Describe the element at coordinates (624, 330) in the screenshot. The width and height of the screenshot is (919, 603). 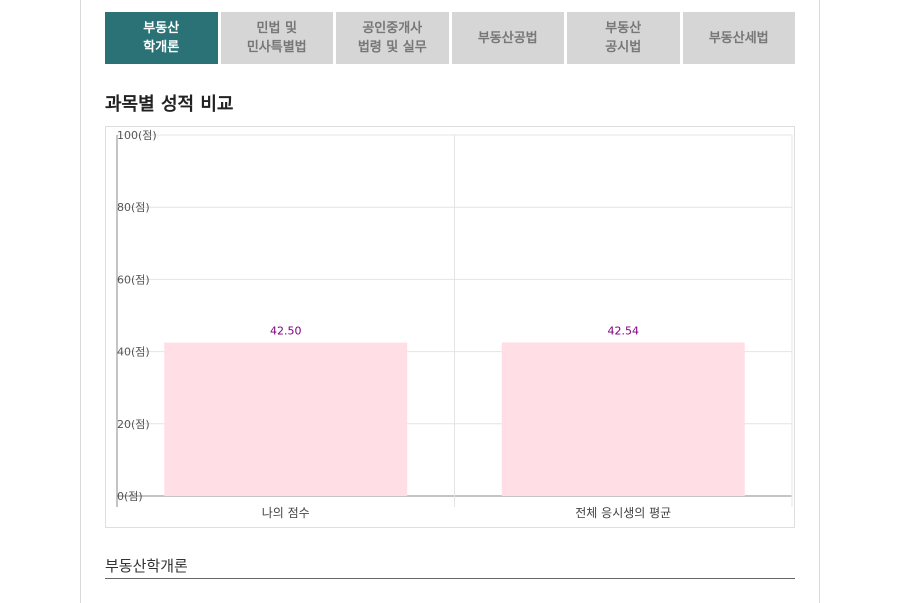
I see `bar-value-label: 42.54` at that location.